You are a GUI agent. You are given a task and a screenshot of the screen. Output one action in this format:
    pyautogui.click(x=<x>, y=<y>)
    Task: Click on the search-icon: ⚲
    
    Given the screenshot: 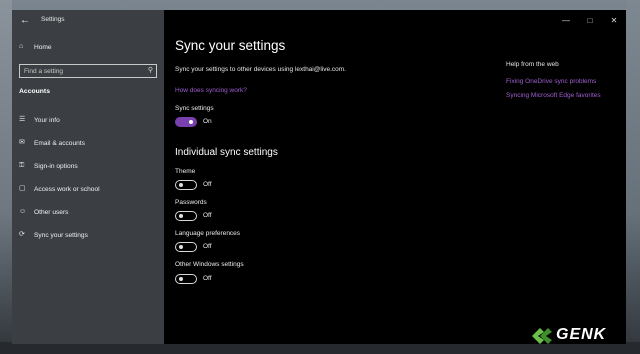 What is the action you would take?
    pyautogui.click(x=150, y=71)
    